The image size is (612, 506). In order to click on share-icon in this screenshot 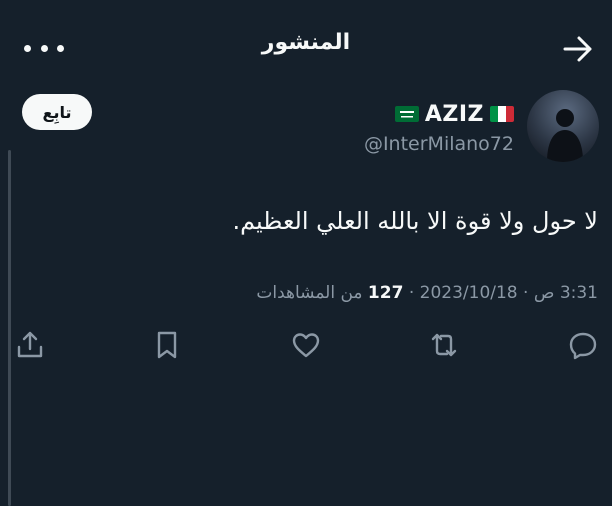, I will do `click(30, 344)`.